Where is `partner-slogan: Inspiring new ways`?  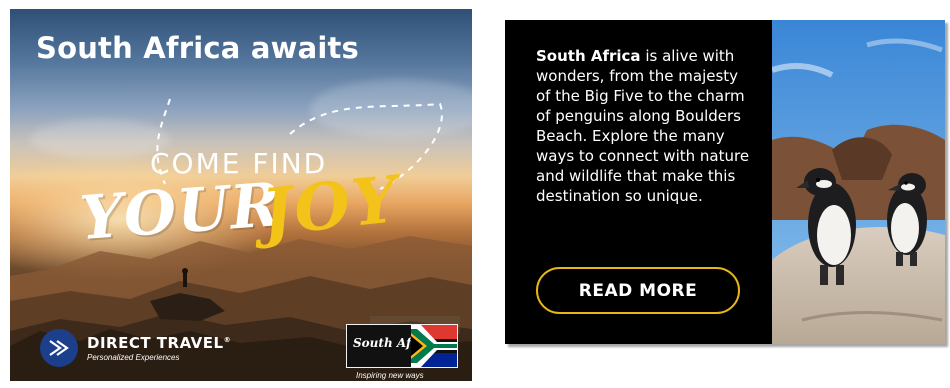
partner-slogan: Inspiring new ways is located at coordinates (390, 375).